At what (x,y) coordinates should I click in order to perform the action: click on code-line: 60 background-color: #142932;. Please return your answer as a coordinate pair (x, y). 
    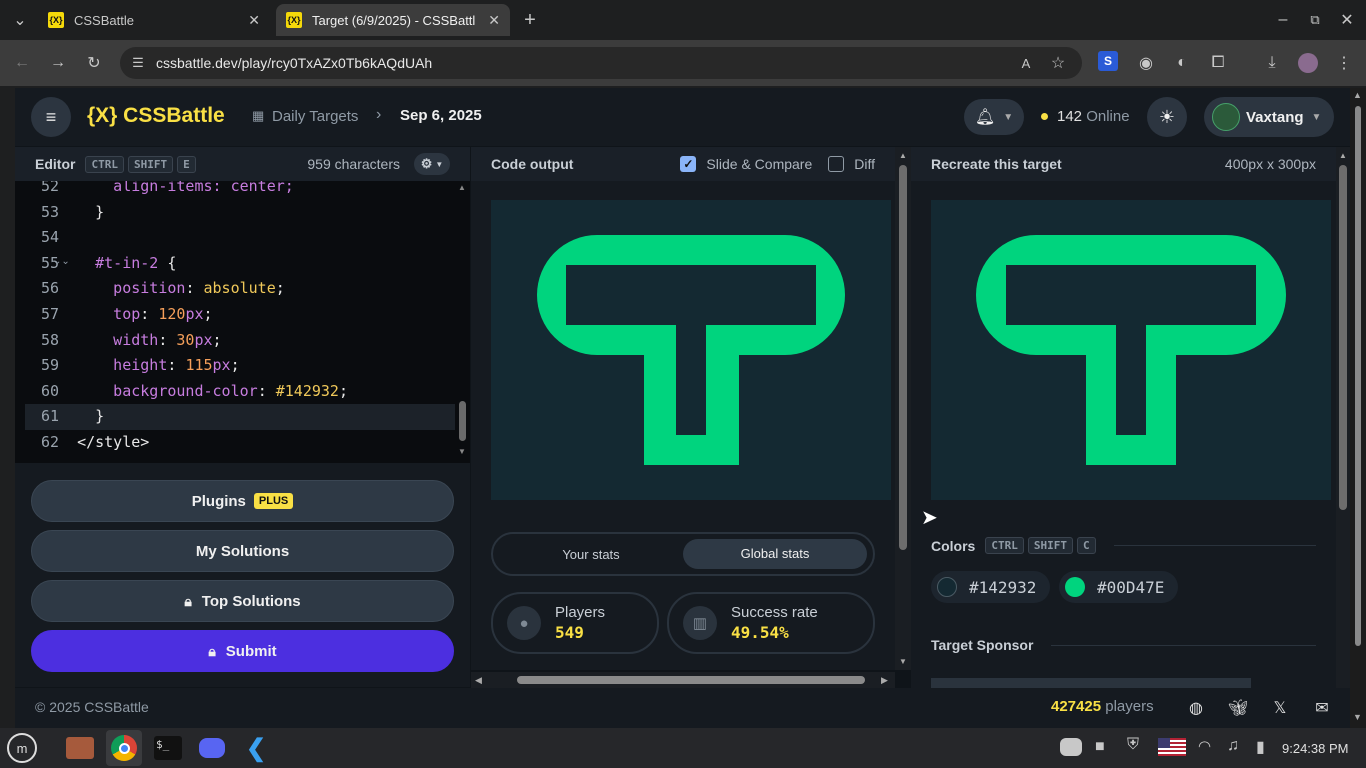
    Looking at the image, I should click on (240, 392).